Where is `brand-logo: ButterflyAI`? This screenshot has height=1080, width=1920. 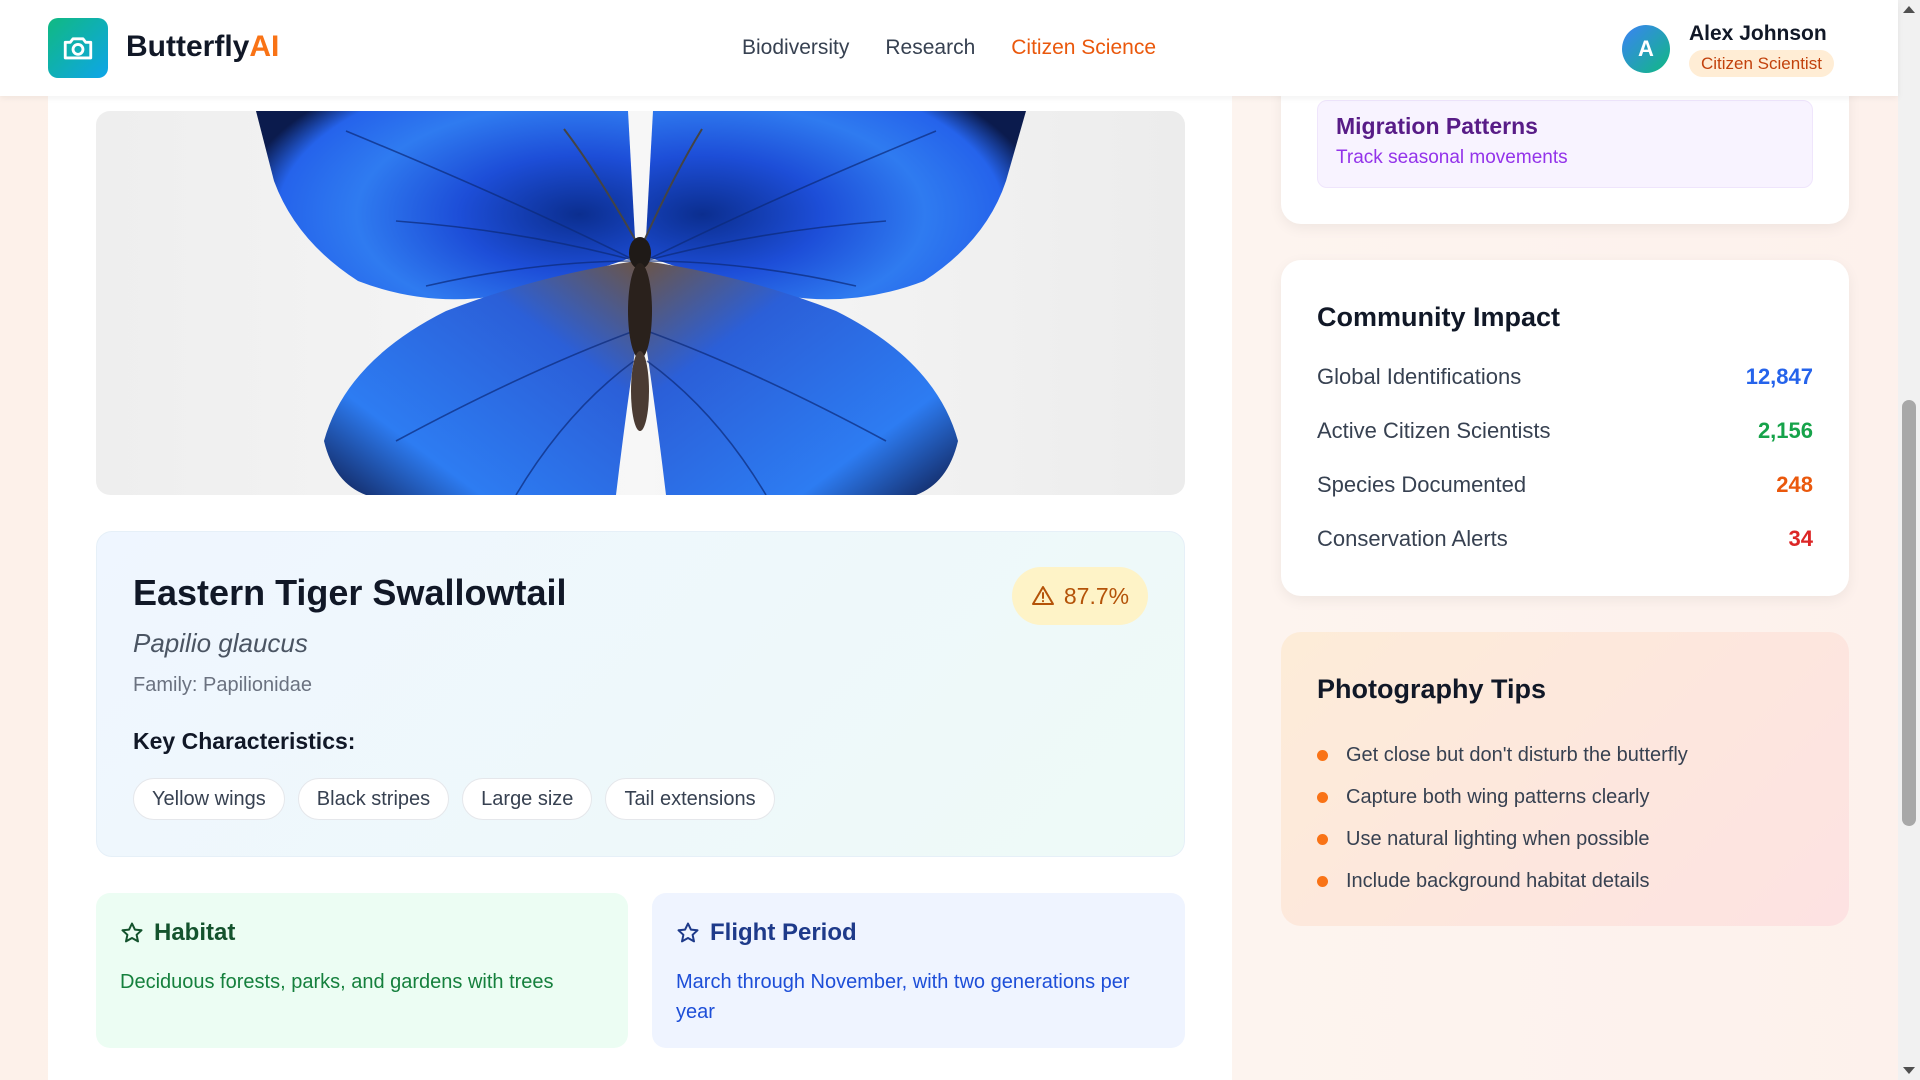 brand-logo: ButterflyAI is located at coordinates (202, 47).